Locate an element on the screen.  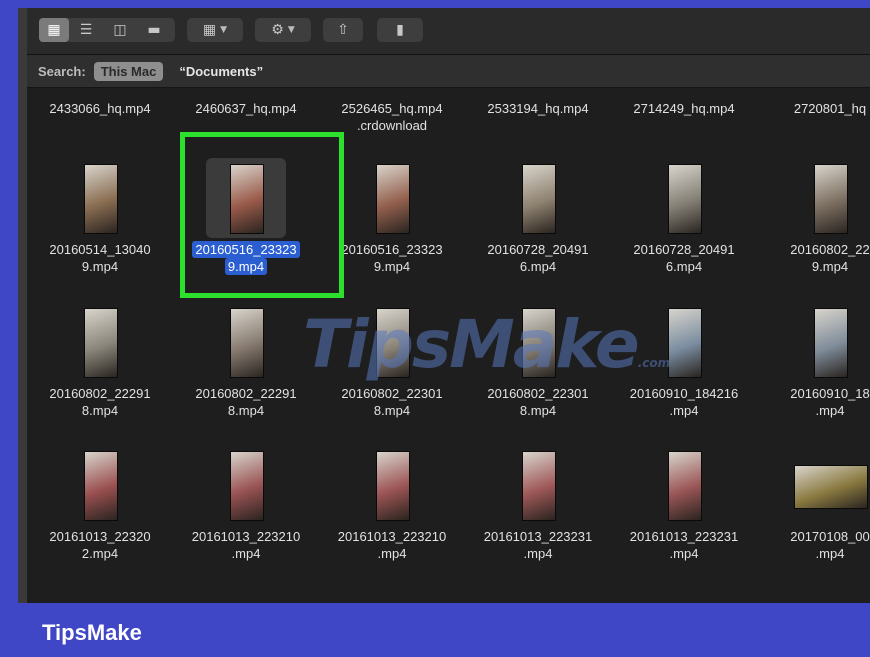
file-name: 20160802_22301 8.mp4 is located at coordinates (538, 402).